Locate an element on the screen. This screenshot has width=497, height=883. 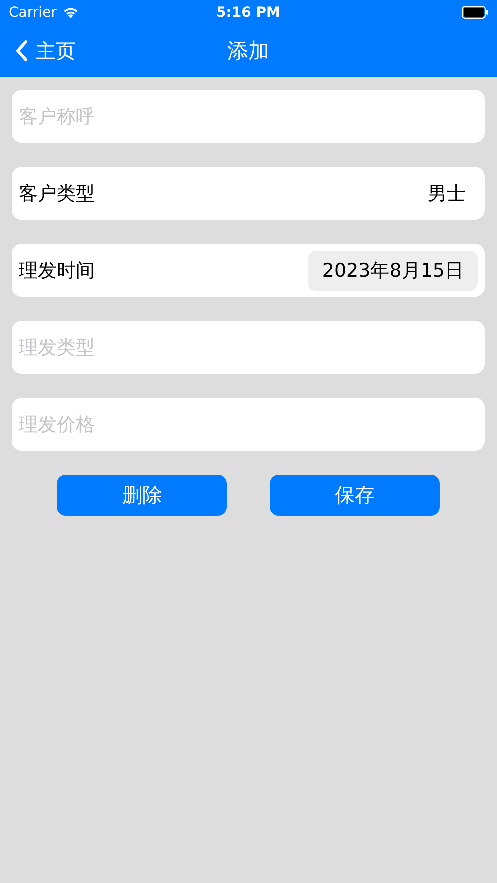
page-title: 添加 is located at coordinates (249, 51).